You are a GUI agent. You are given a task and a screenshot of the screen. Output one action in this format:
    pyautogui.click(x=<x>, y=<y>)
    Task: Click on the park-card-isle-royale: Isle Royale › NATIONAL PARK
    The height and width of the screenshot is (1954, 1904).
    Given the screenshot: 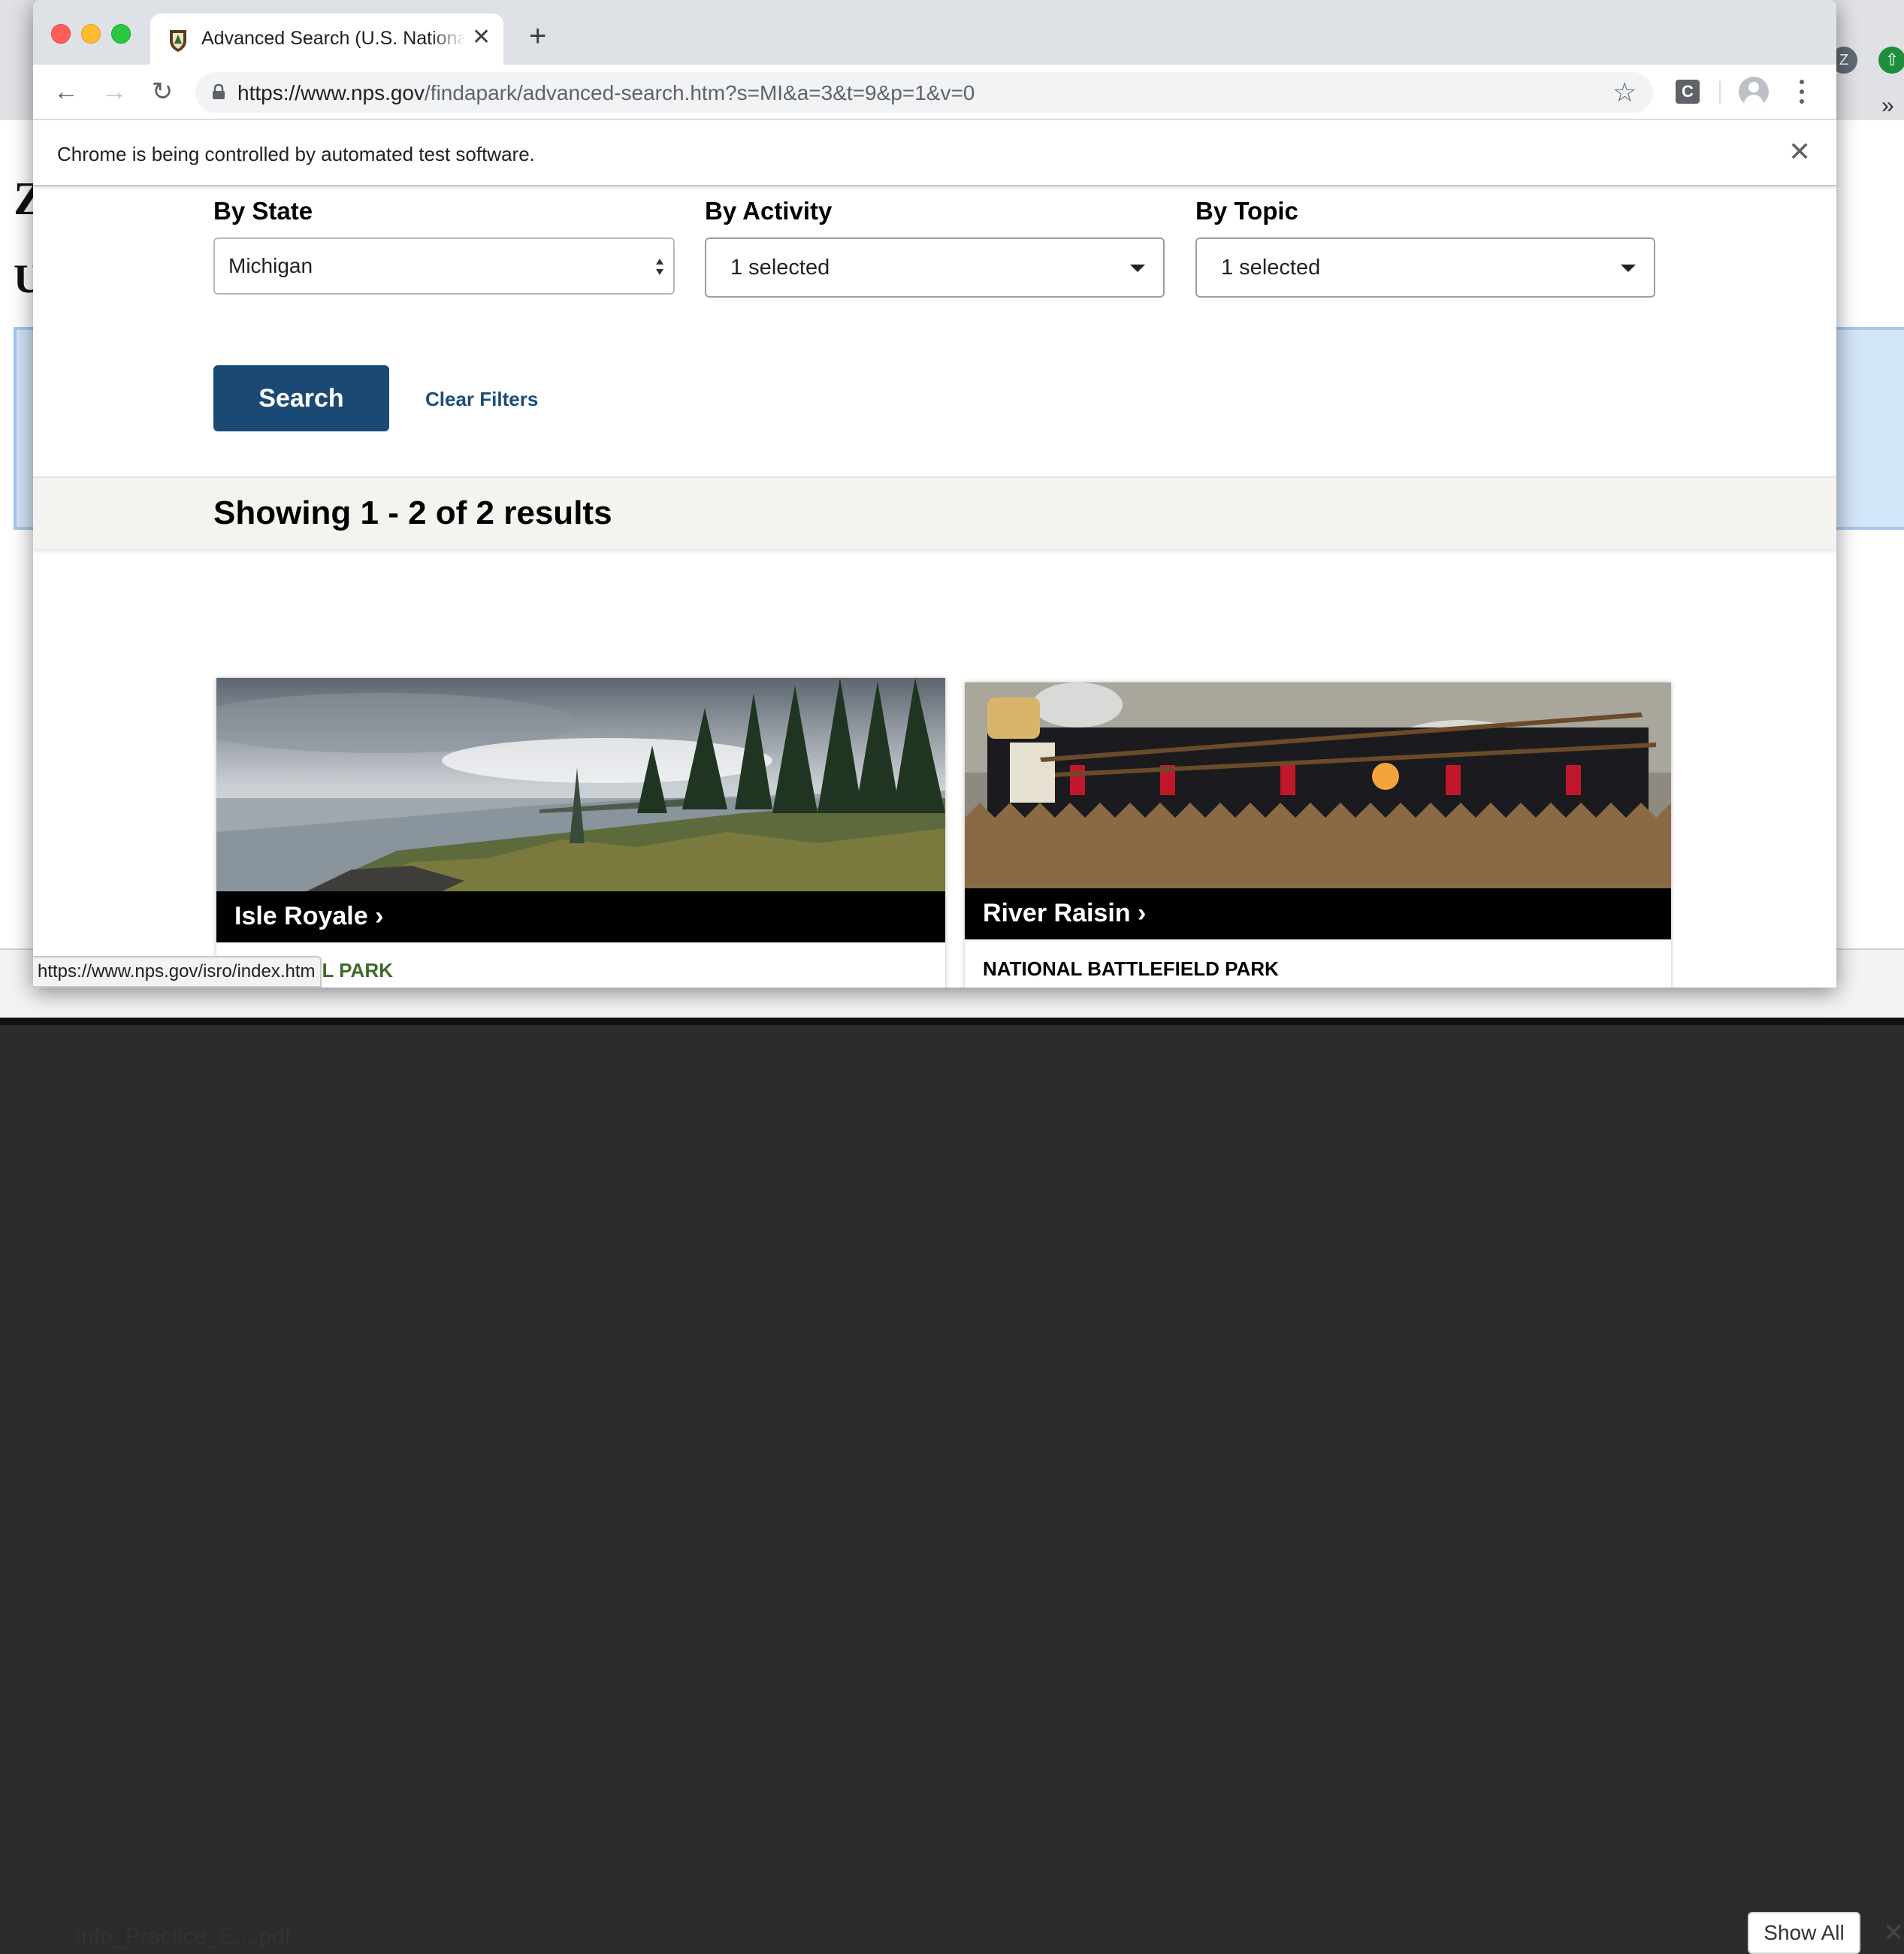 What is the action you would take?
    pyautogui.click(x=580, y=833)
    